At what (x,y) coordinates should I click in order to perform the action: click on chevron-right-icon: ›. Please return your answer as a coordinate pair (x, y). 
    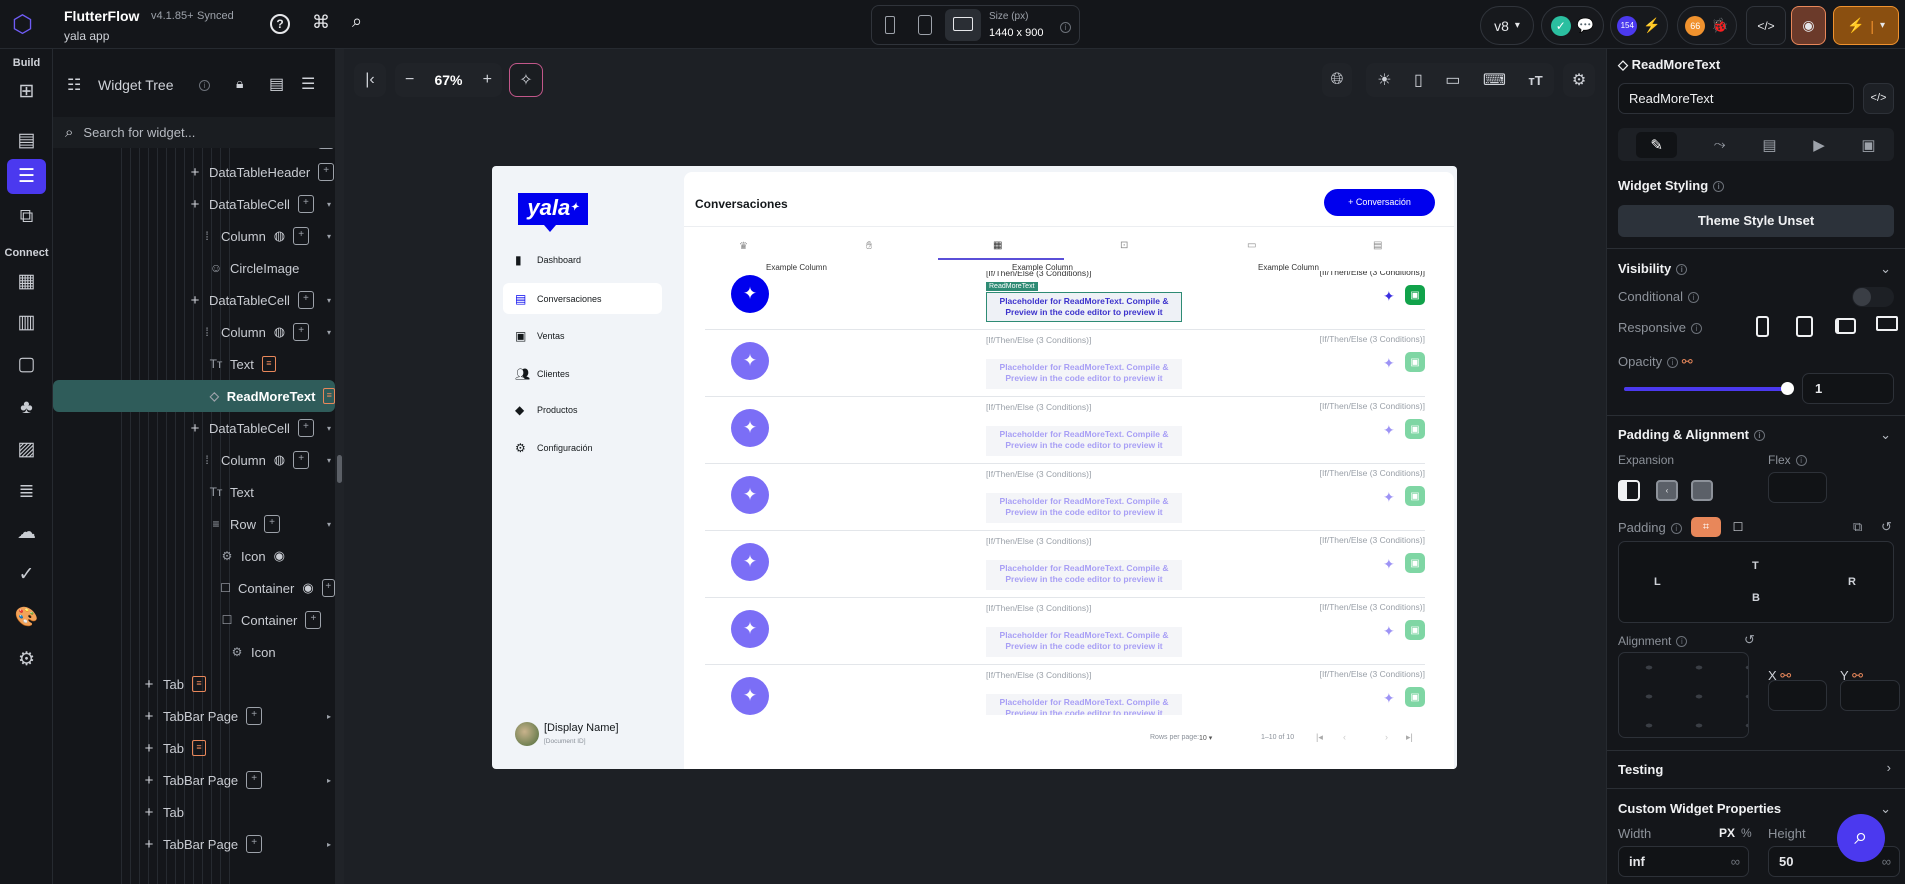
    Looking at the image, I should click on (1889, 767).